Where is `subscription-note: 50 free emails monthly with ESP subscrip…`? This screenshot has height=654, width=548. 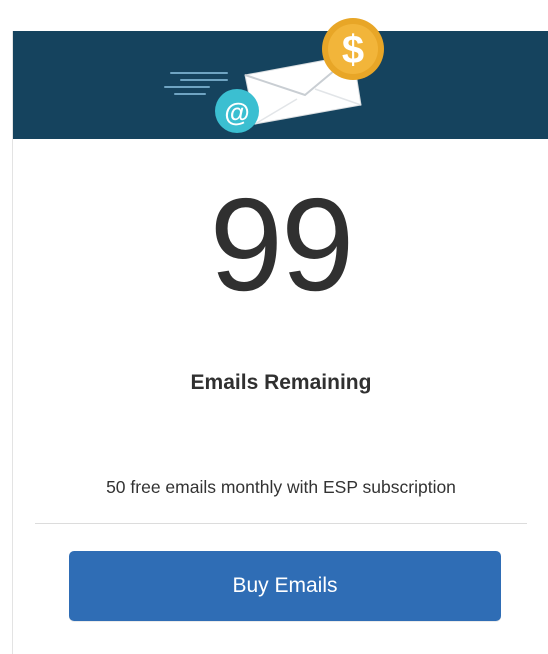 subscription-note: 50 free emails monthly with ESP subscrip… is located at coordinates (281, 487).